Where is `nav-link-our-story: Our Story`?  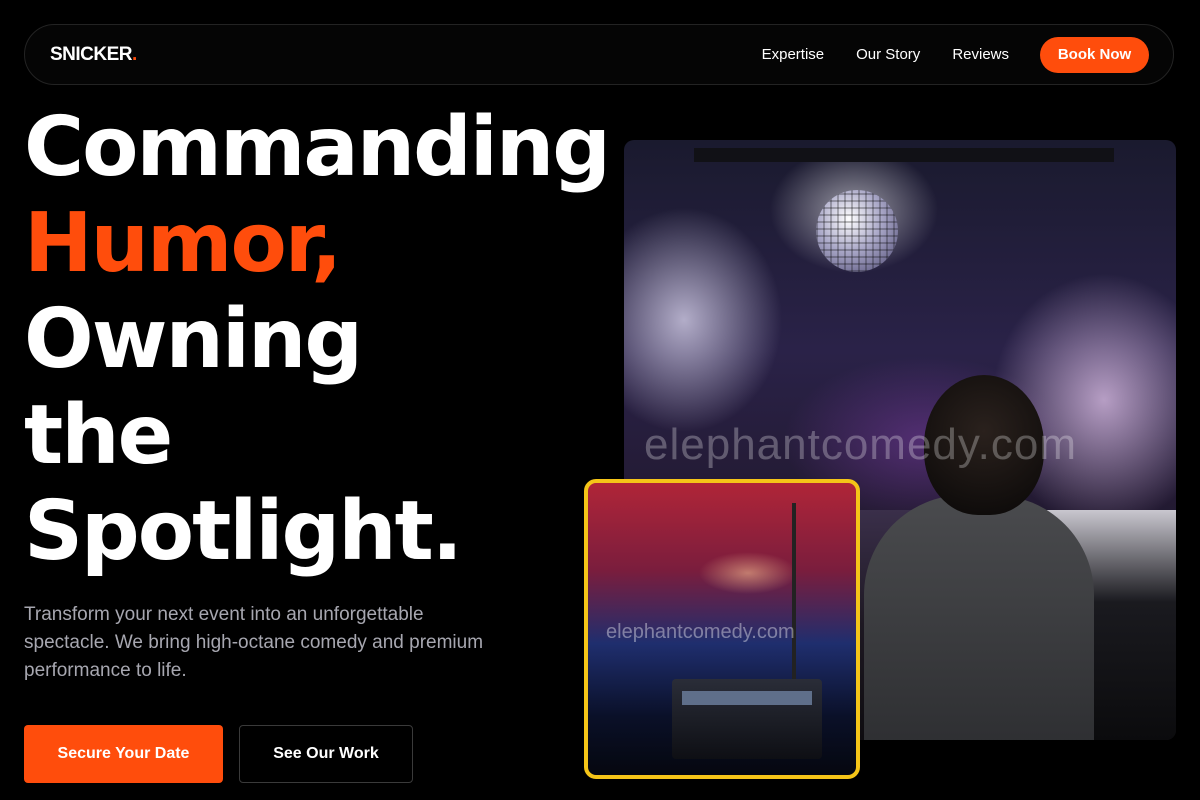
nav-link-our-story: Our Story is located at coordinates (888, 55).